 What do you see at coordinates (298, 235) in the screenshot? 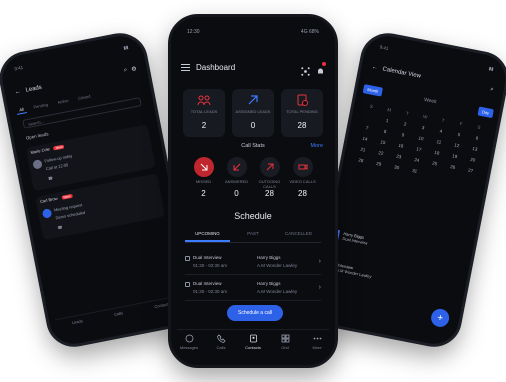
I see `tab-cancelled: CANCELLED` at bounding box center [298, 235].